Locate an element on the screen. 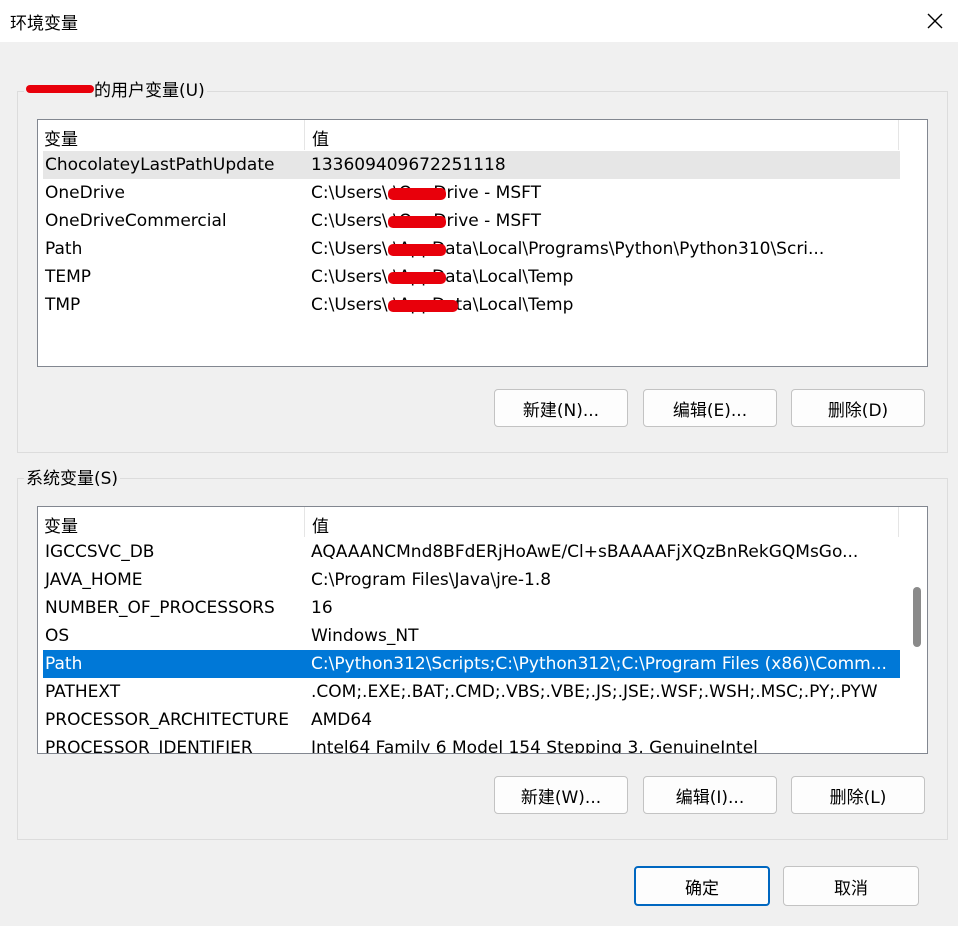 This screenshot has height=926, width=958. variable-value: AMD64 is located at coordinates (342, 720).